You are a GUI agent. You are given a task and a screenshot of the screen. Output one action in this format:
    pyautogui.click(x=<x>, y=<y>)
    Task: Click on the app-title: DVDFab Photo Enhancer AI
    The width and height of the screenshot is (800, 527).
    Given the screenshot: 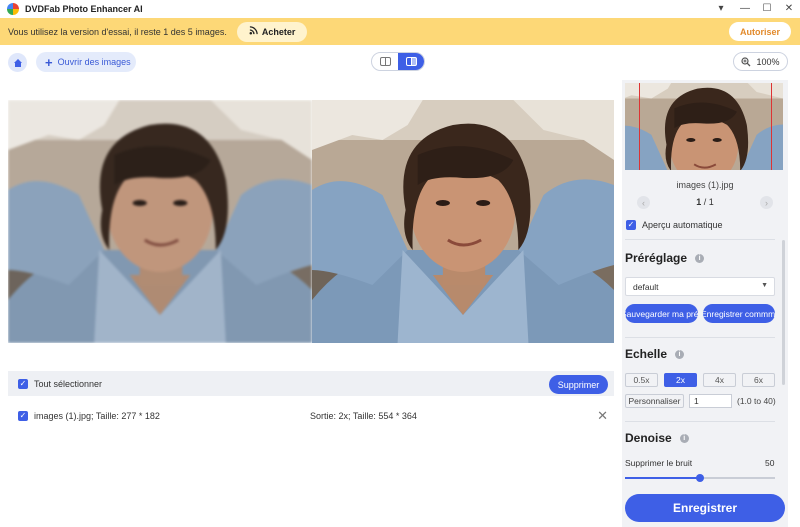 What is the action you would take?
    pyautogui.click(x=84, y=9)
    